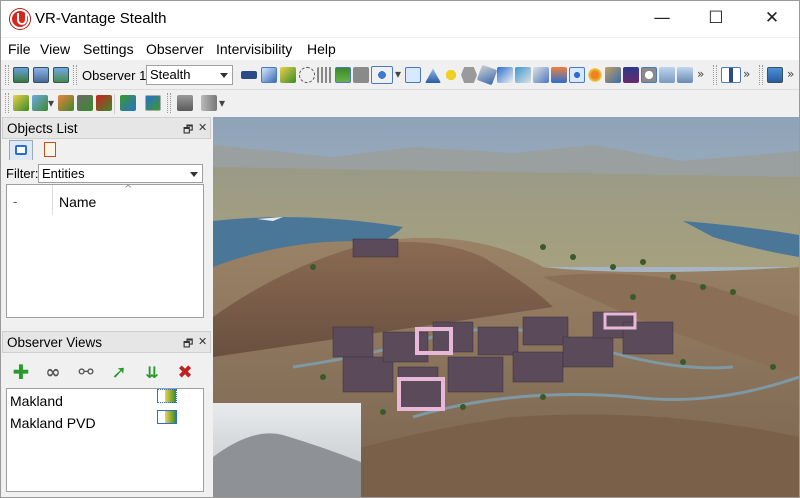 The width and height of the screenshot is (800, 498). Describe the element at coordinates (595, 75) in the screenshot. I see `explosion-icon` at that location.